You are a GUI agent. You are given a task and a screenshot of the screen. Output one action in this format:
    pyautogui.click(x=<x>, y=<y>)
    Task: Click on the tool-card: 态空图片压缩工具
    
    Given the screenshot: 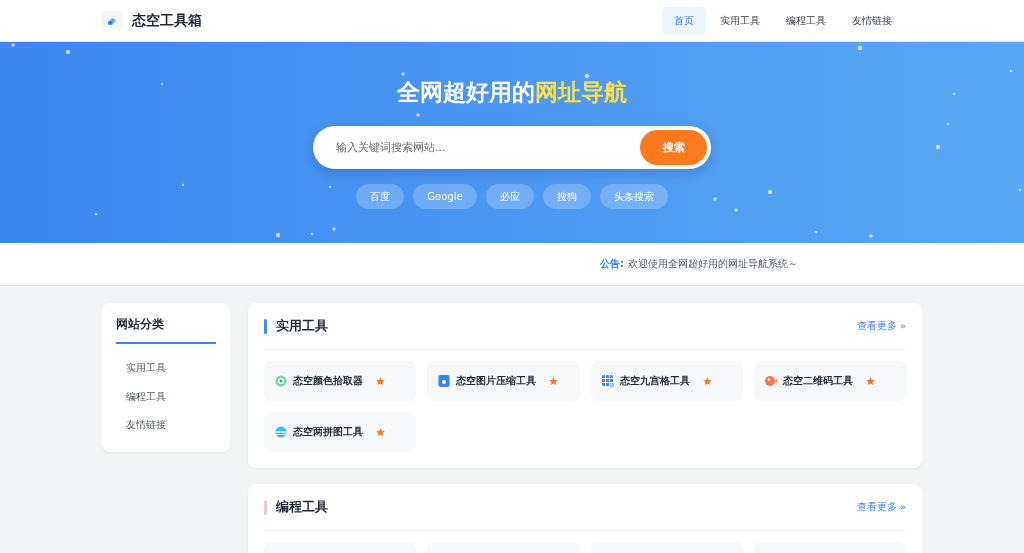 What is the action you would take?
    pyautogui.click(x=503, y=381)
    